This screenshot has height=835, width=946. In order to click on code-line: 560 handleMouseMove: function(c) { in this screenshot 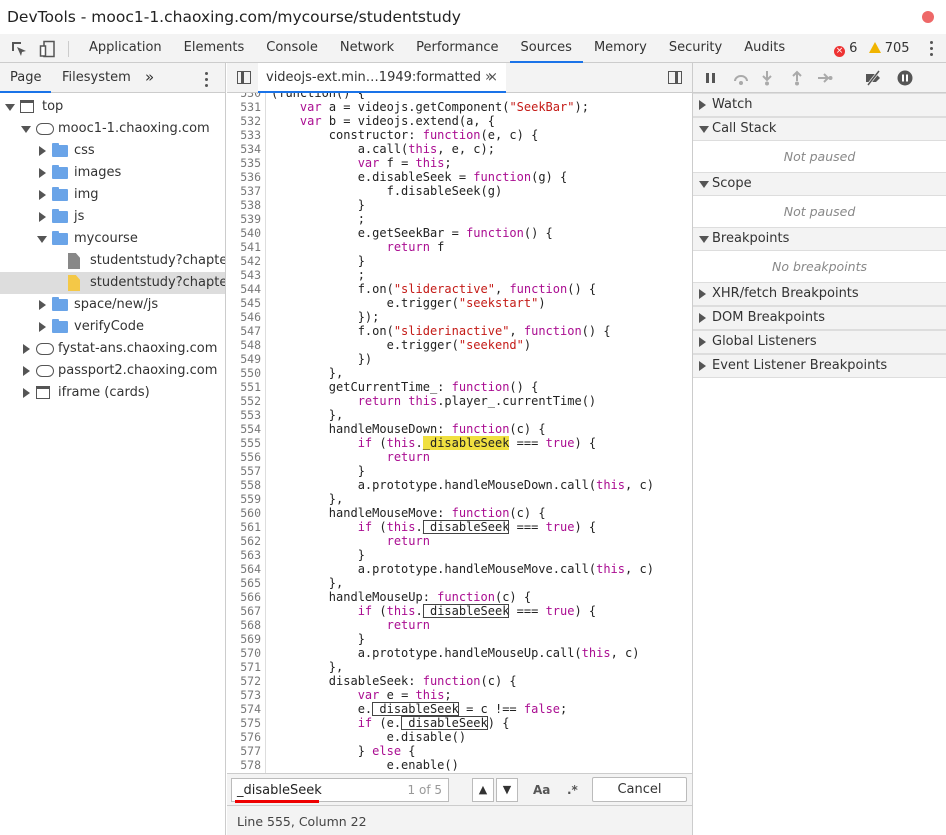, I will do `click(459, 513)`.